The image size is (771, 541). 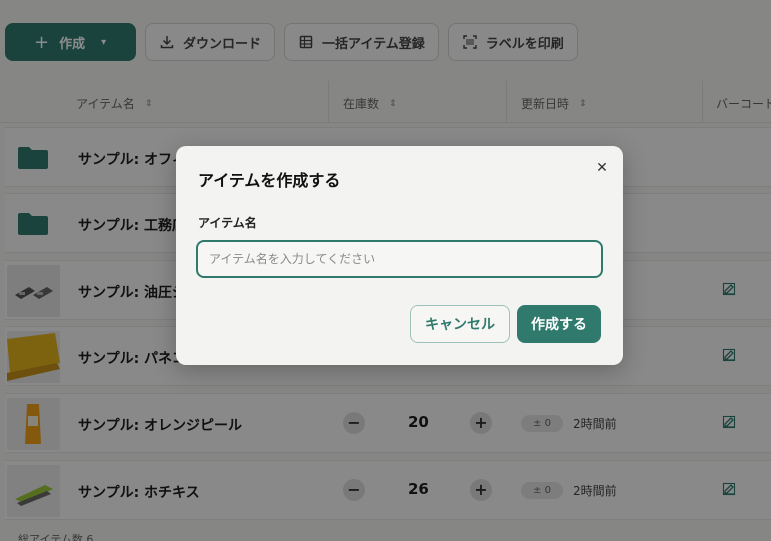 I want to click on item-name-label: アイテム名, so click(x=227, y=223).